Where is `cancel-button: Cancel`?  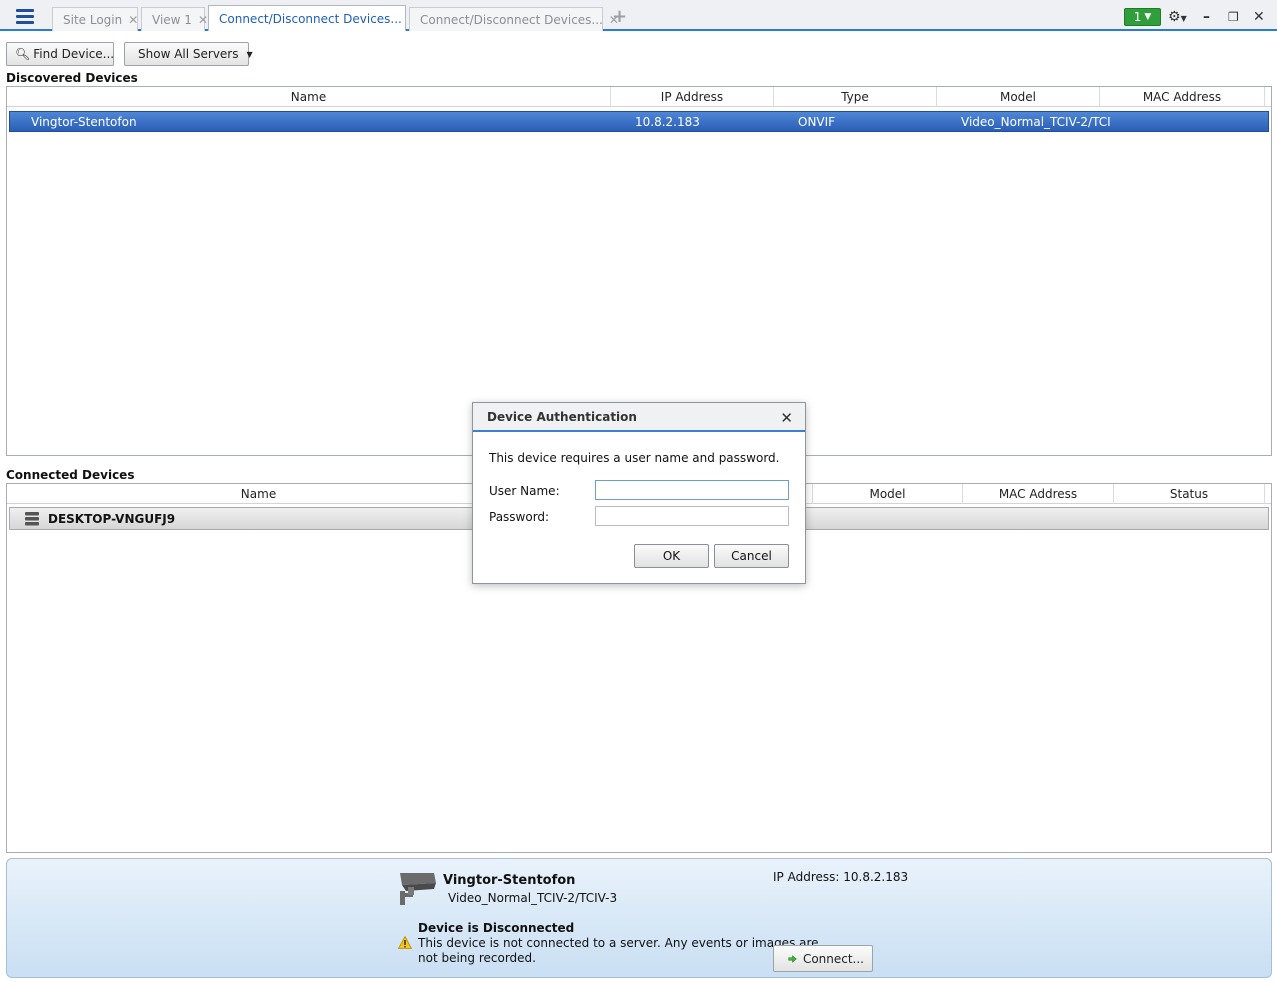
cancel-button: Cancel is located at coordinates (751, 556).